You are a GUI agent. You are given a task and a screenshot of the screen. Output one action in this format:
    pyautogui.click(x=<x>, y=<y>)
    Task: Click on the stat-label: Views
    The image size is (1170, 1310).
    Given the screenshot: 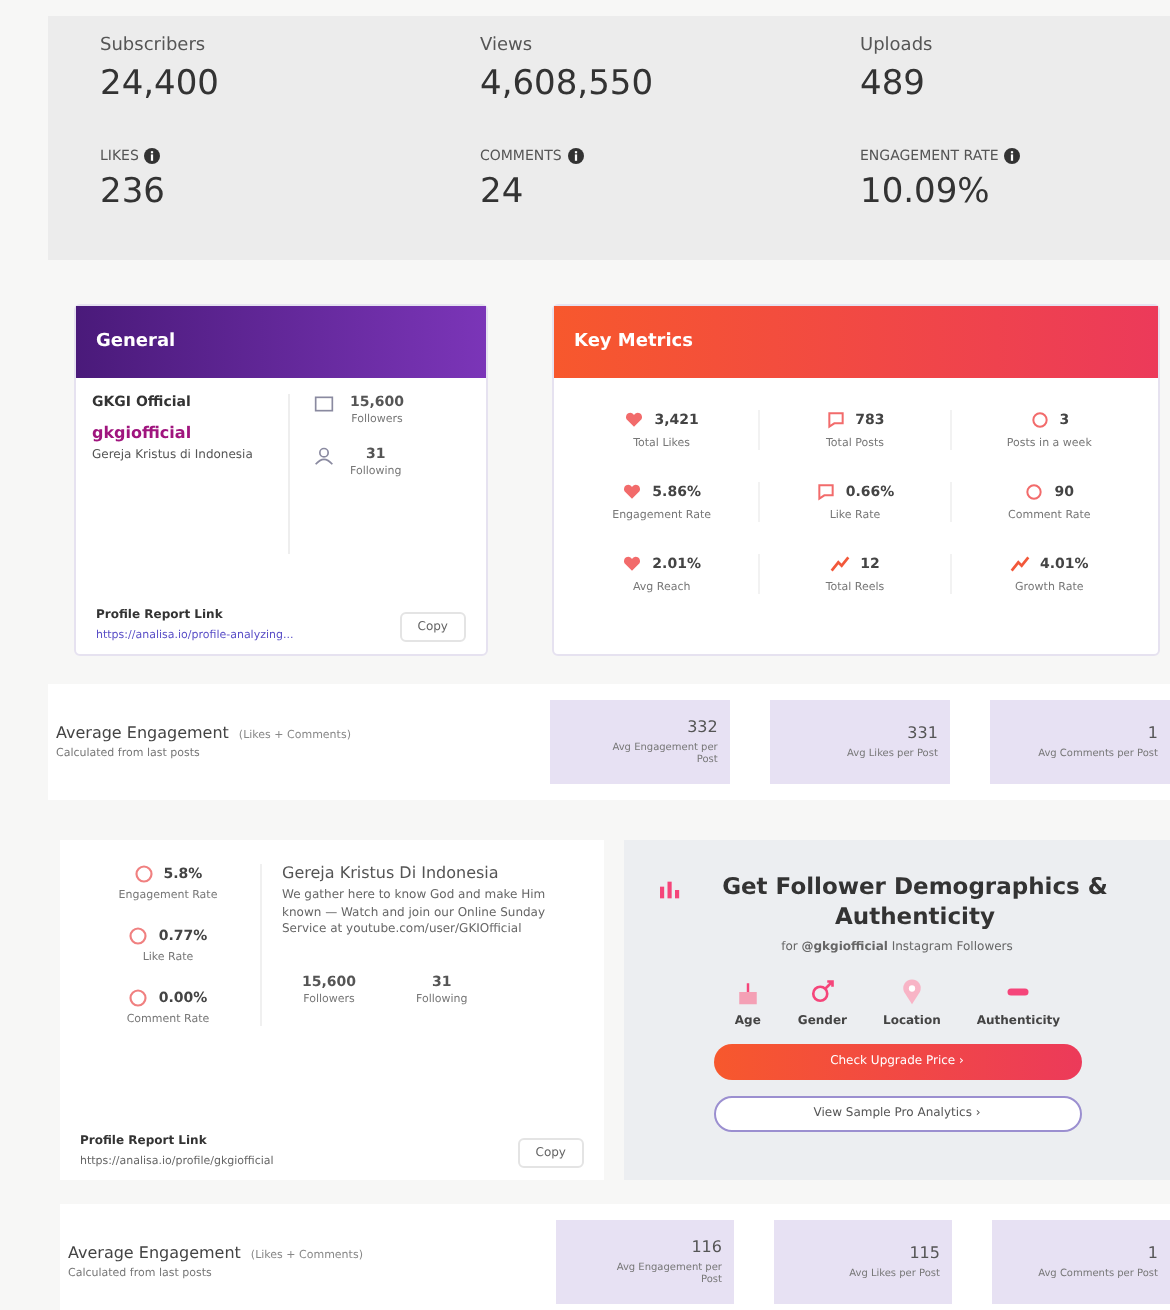 What is the action you would take?
    pyautogui.click(x=506, y=46)
    